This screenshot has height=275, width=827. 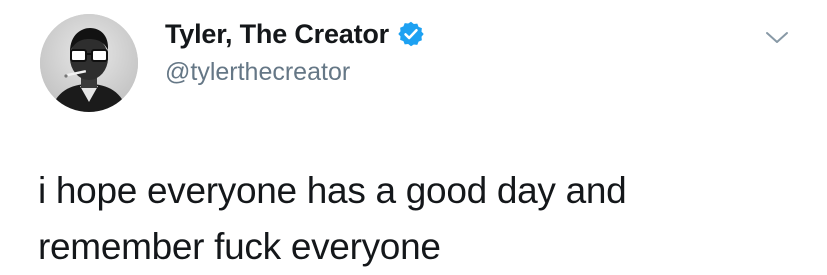 I want to click on author-avatar, so click(x=89, y=63).